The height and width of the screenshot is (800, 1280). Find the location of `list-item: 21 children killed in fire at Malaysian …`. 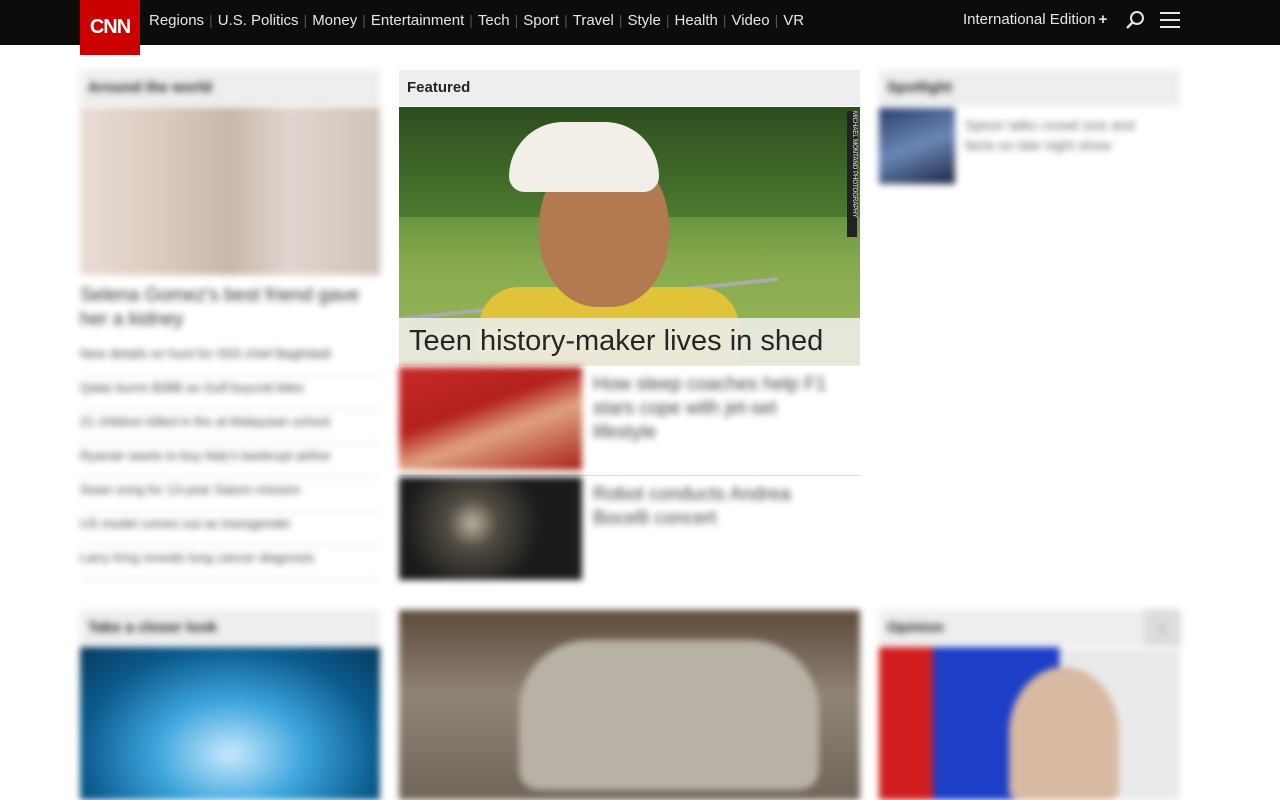

list-item: 21 children killed in fire at Malaysian … is located at coordinates (230, 427).